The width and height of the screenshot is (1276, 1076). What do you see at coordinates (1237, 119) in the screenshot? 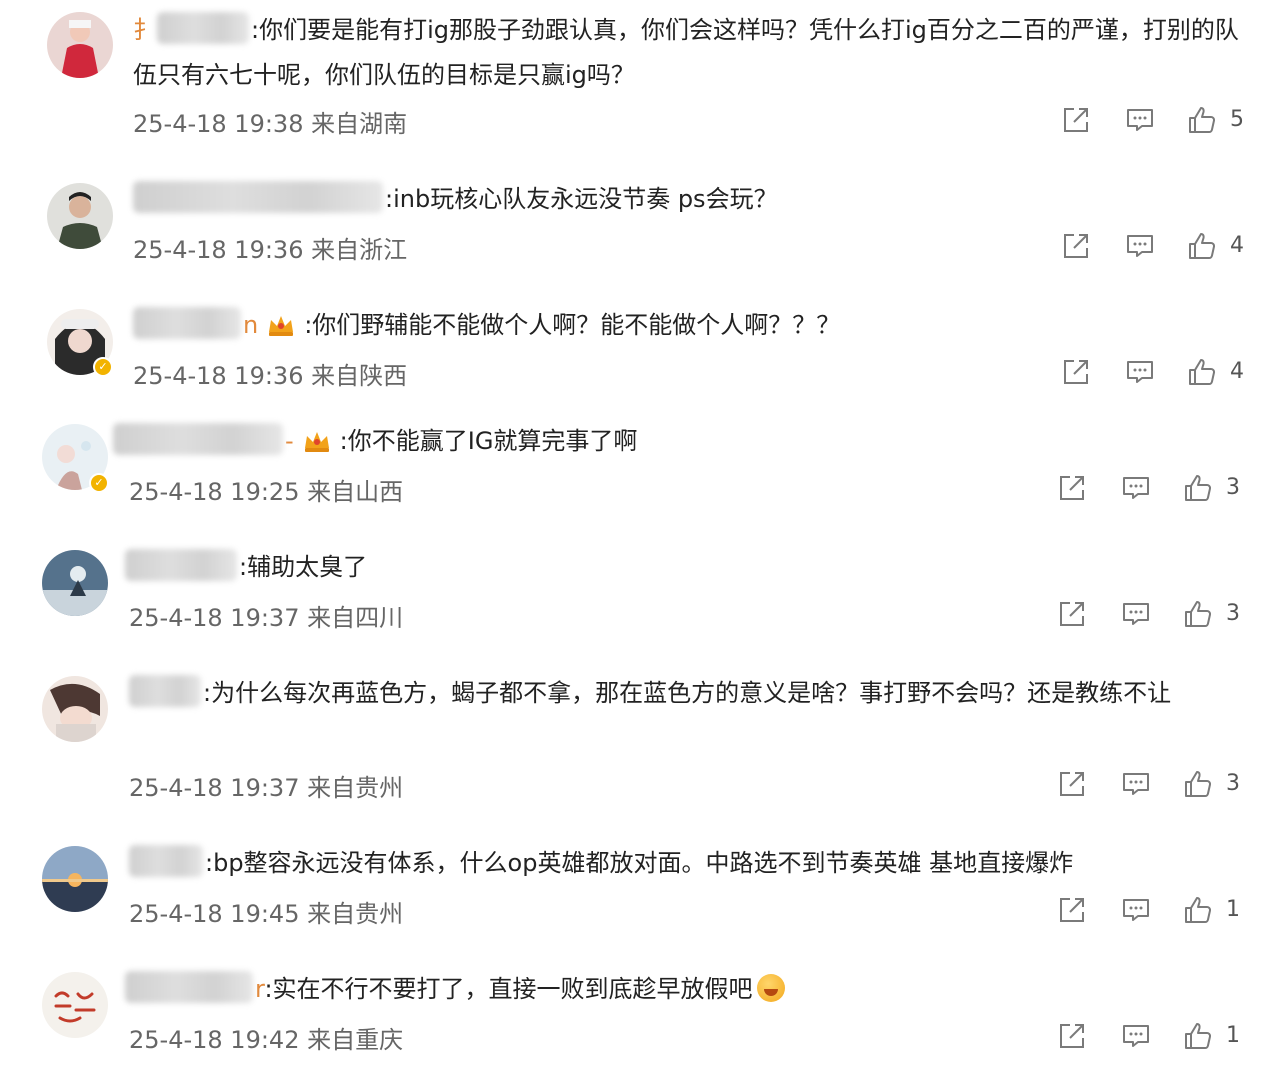
I see `like-count: 5` at bounding box center [1237, 119].